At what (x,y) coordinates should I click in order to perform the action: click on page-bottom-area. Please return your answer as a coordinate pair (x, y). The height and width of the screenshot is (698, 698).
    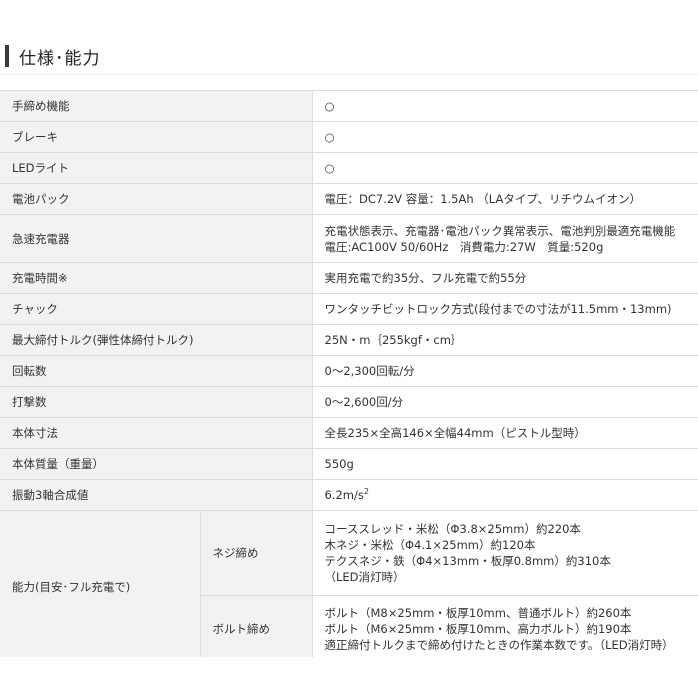
    Looking at the image, I should click on (349, 677).